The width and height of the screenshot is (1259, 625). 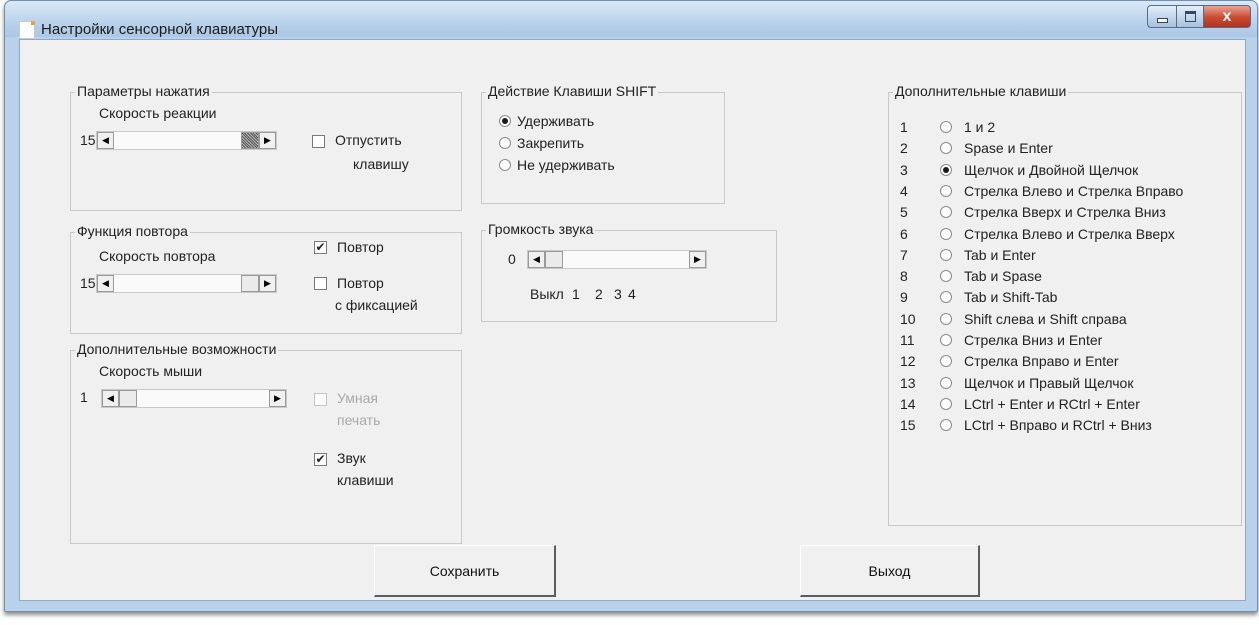 What do you see at coordinates (904, 169) in the screenshot?
I see `key-option-number: 3` at bounding box center [904, 169].